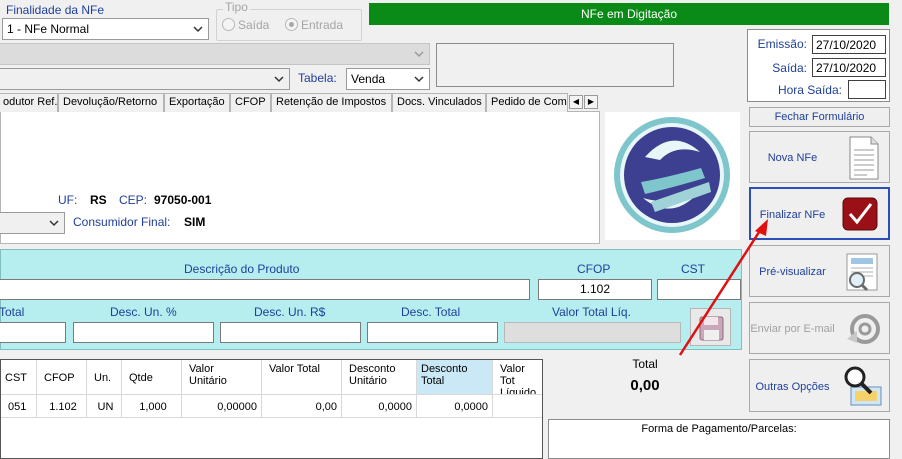 The image size is (902, 459). I want to click on tab-exportacao: Exportação, so click(197, 102).